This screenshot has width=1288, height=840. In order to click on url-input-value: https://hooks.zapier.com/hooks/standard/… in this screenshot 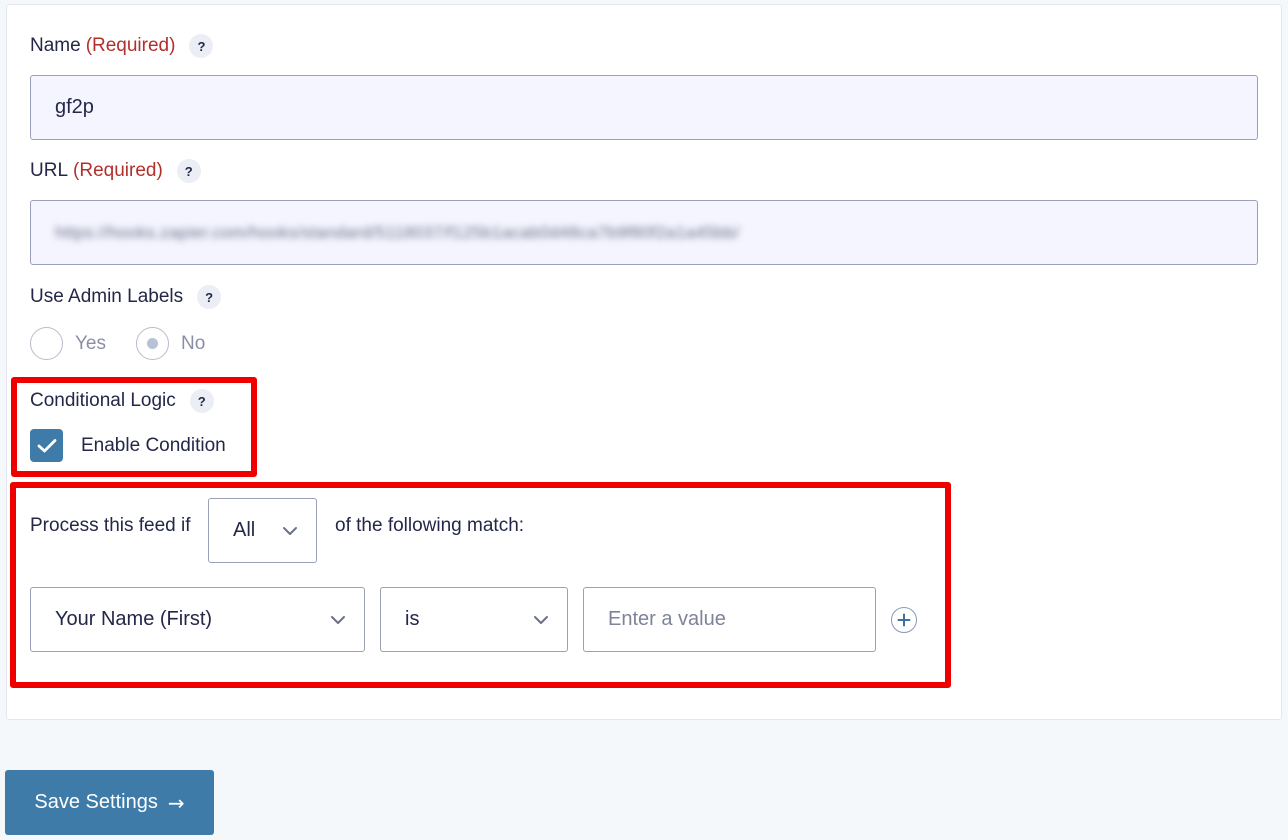, I will do `click(397, 232)`.